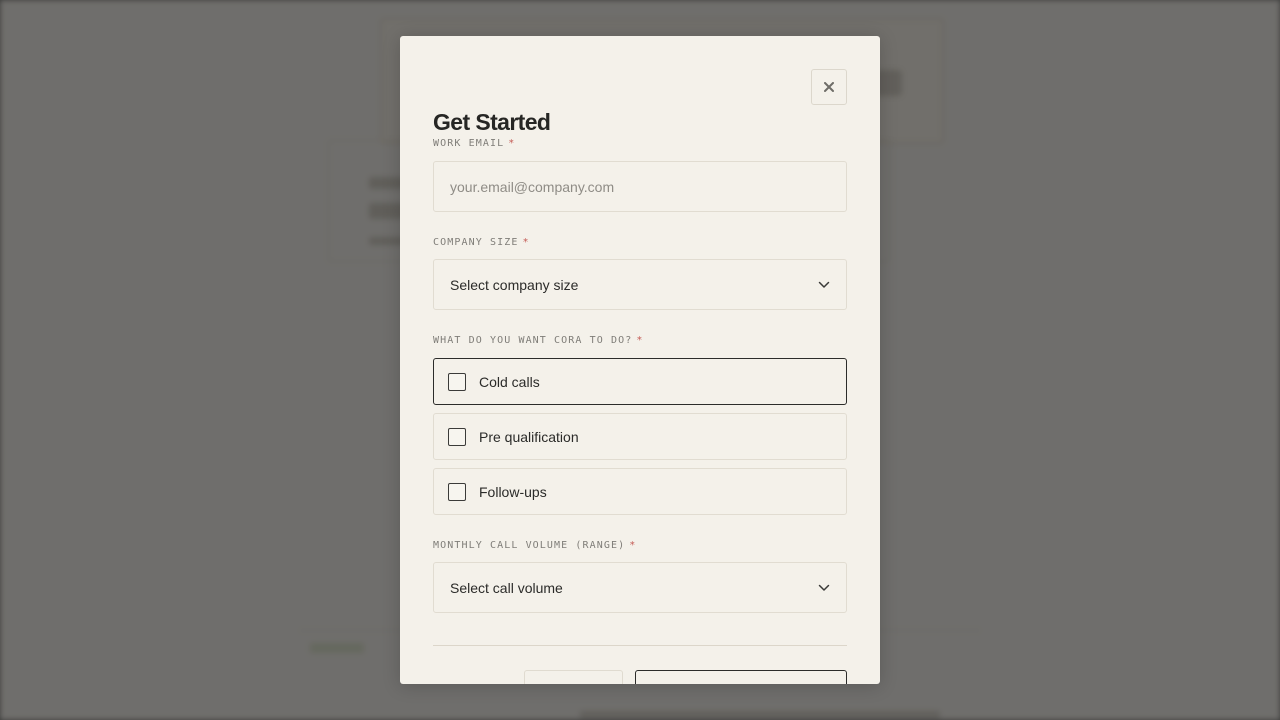 This screenshot has height=720, width=1280. I want to click on call-volume-value: Select call volume, so click(506, 587).